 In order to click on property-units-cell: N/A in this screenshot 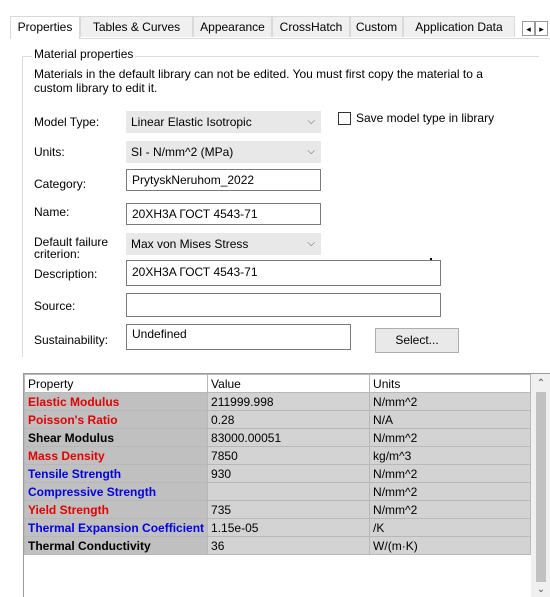, I will do `click(450, 419)`.